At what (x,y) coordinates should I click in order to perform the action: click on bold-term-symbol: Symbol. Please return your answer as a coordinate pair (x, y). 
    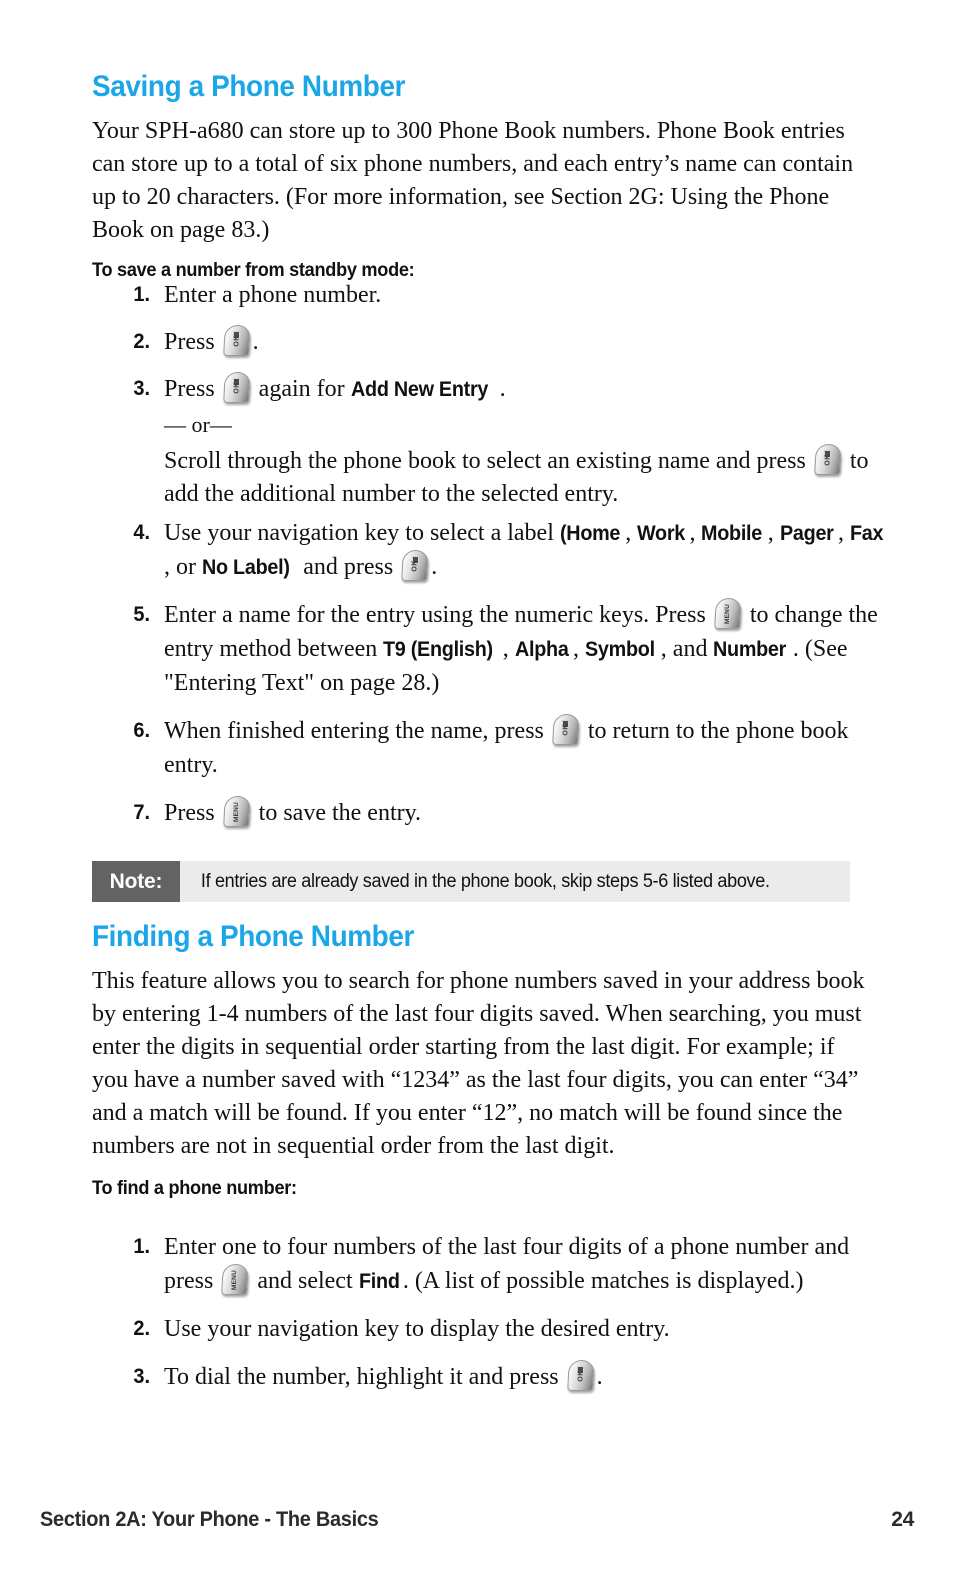
    Looking at the image, I should click on (619, 649).